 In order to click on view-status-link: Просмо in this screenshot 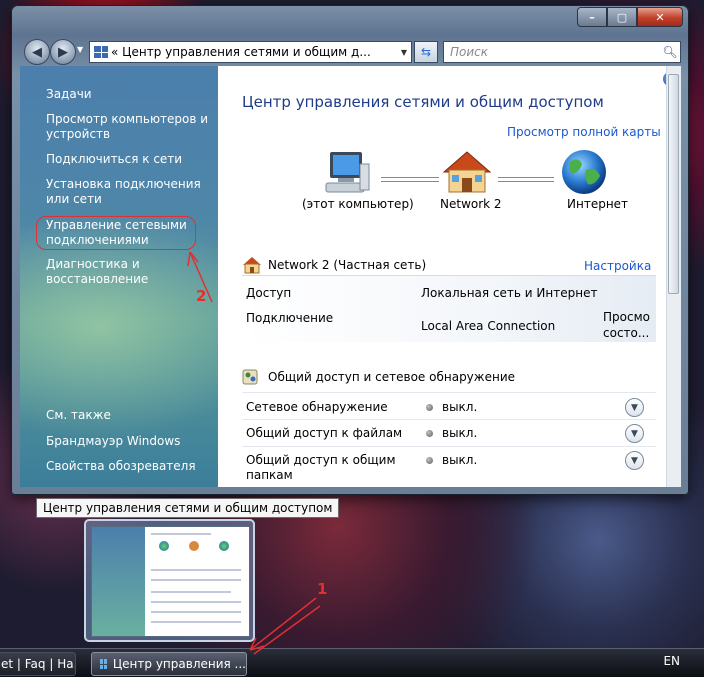, I will do `click(626, 317)`.